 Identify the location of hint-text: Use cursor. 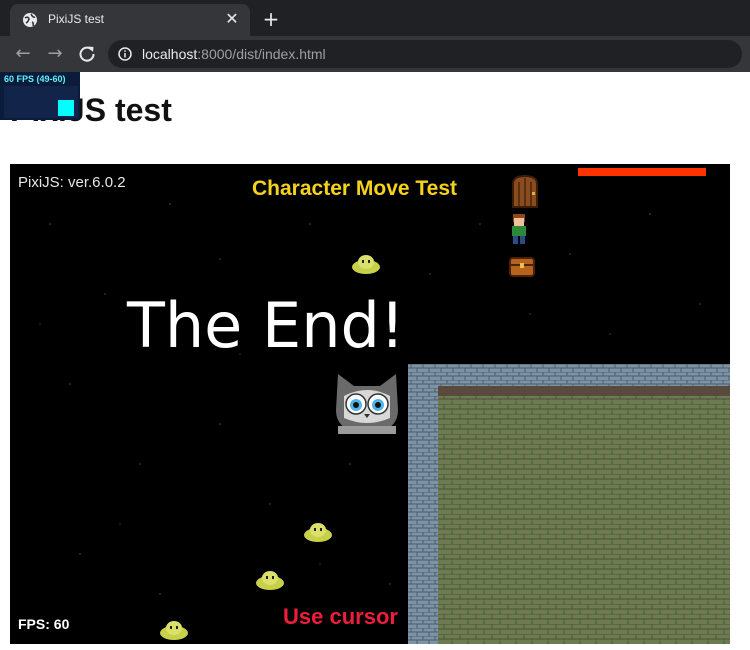
(340, 616).